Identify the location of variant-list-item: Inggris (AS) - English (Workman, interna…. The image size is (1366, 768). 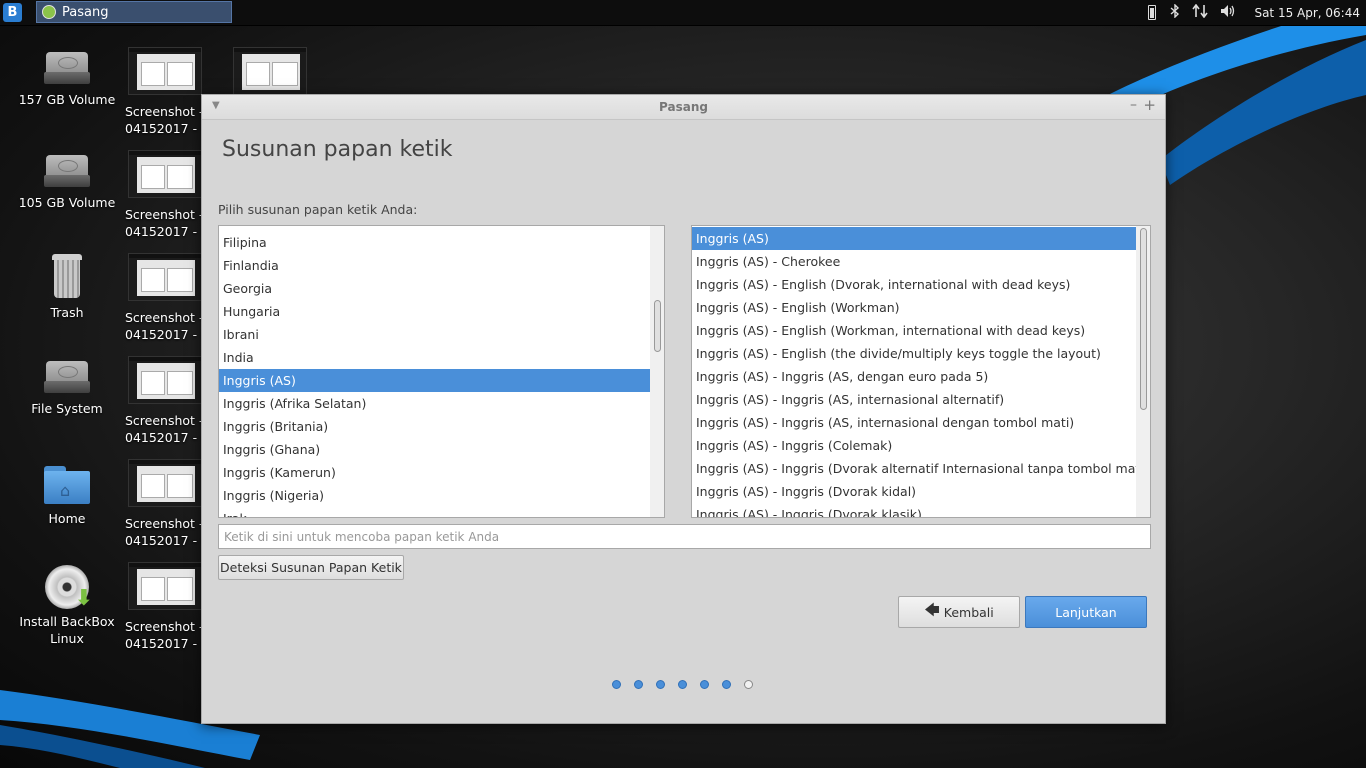
(914, 330).